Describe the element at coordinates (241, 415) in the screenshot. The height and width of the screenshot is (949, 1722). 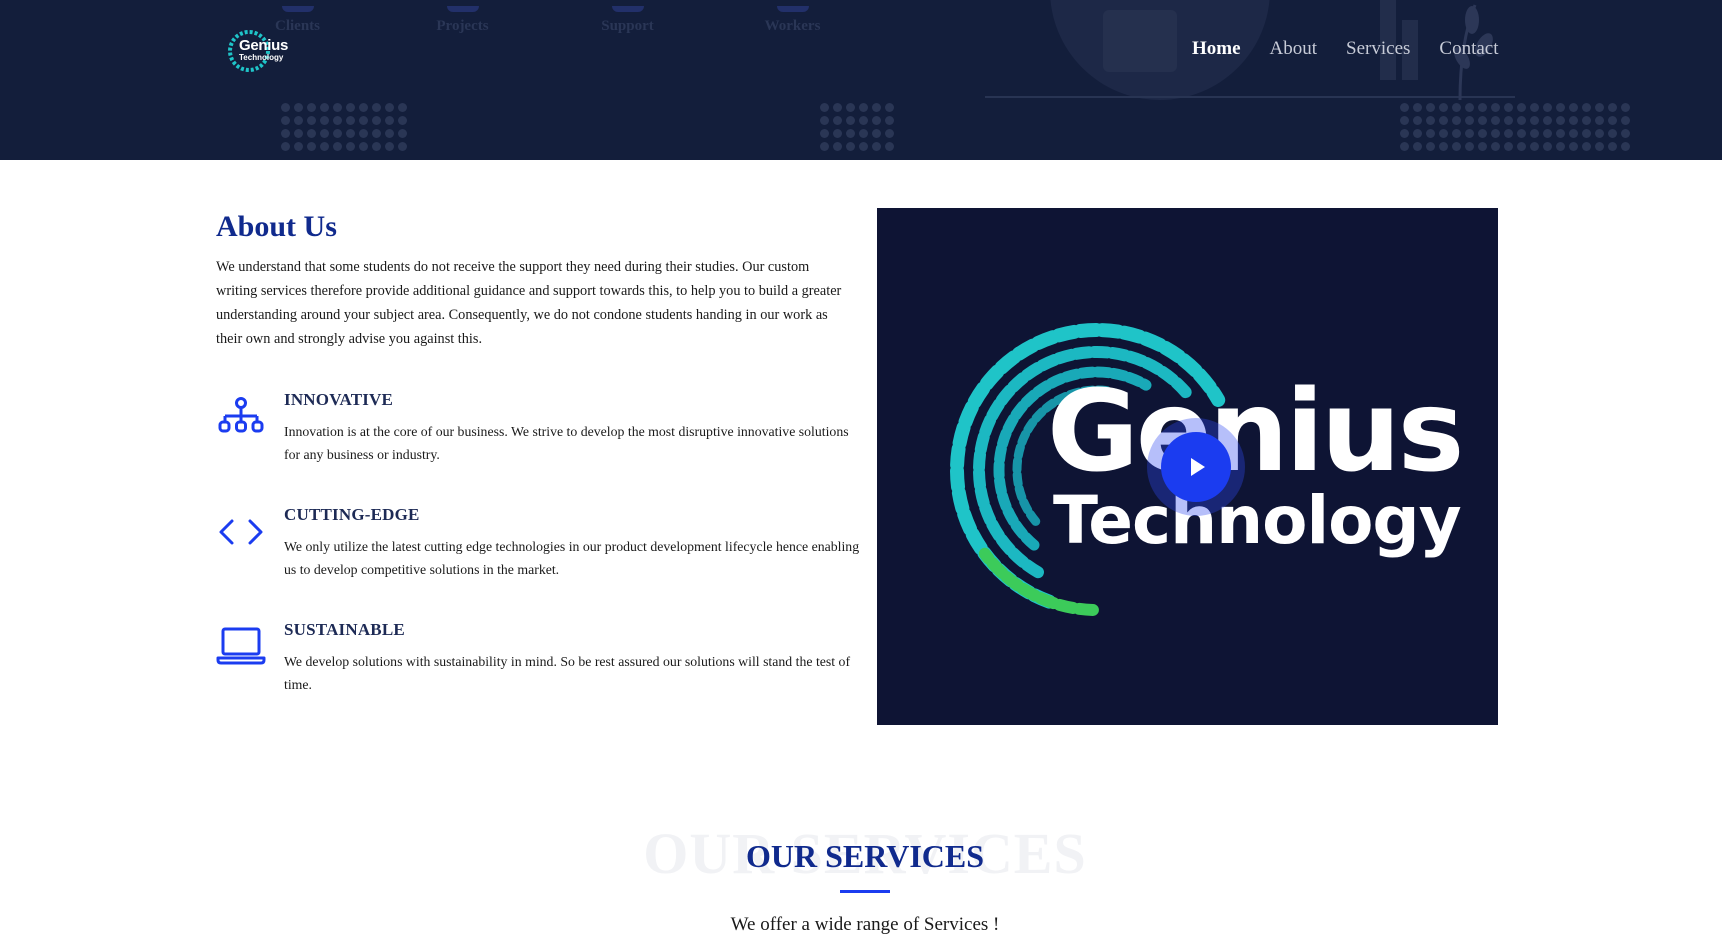
I see `sitemap-icon` at that location.